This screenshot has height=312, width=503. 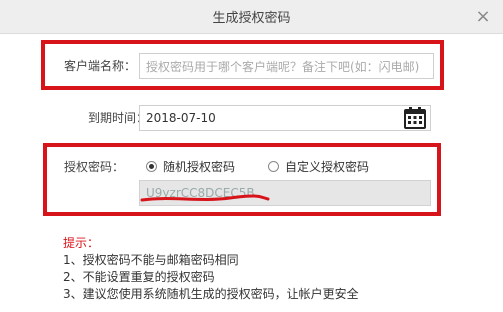 What do you see at coordinates (327, 167) in the screenshot?
I see `radio-custom-label: 自定义授权密码` at bounding box center [327, 167].